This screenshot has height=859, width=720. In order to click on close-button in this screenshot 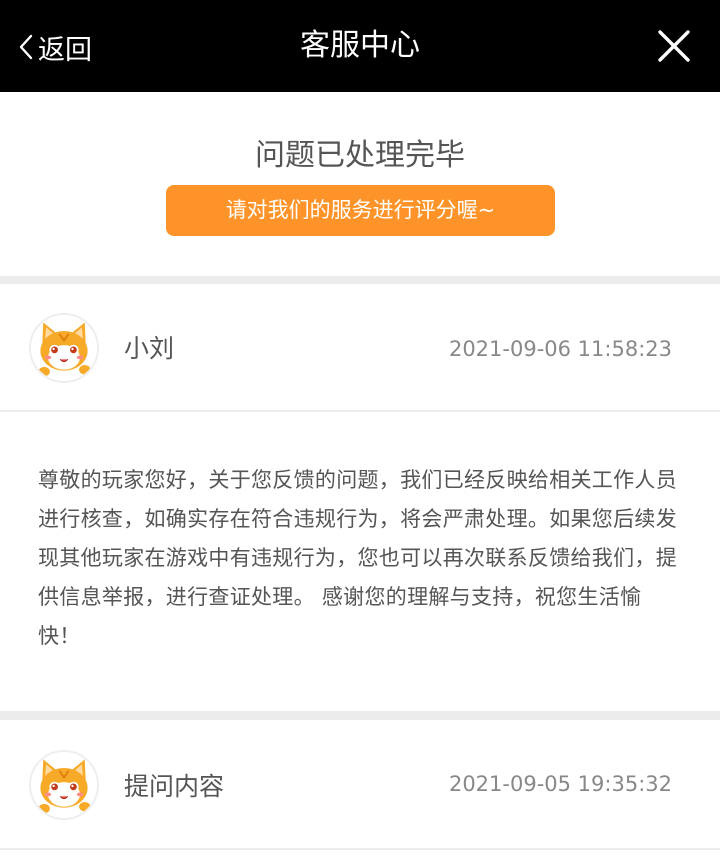, I will do `click(674, 46)`.